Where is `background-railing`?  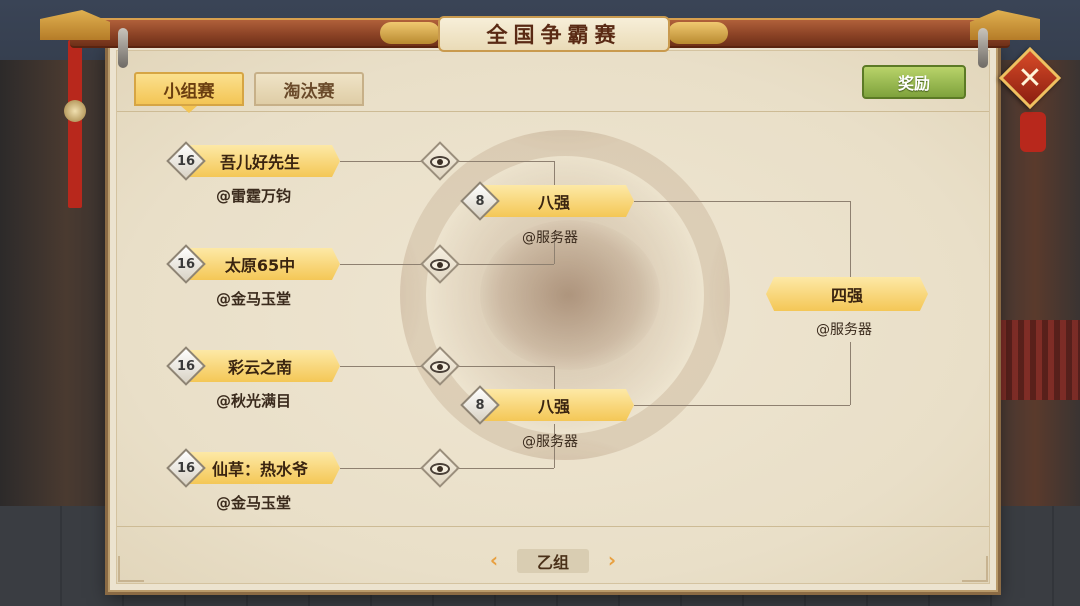
background-railing is located at coordinates (1040, 360).